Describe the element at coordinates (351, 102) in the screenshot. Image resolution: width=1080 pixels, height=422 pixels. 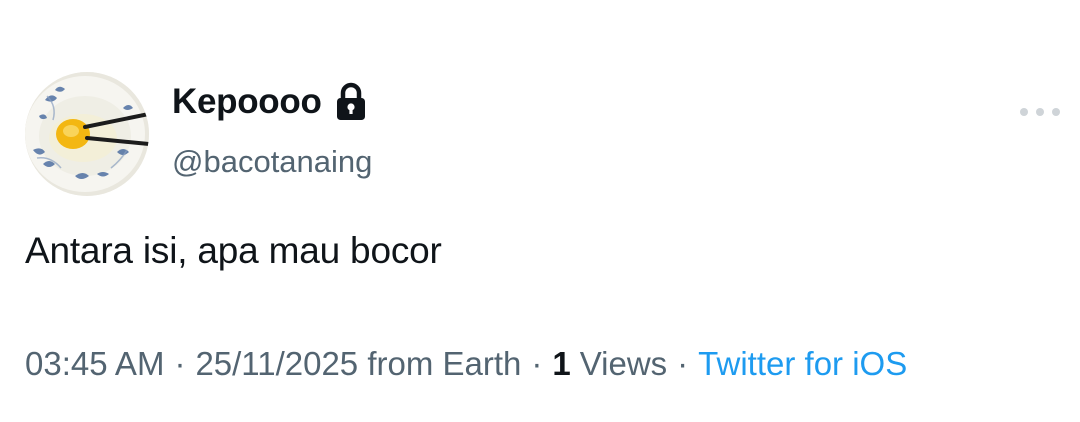
I see `lock-icon` at that location.